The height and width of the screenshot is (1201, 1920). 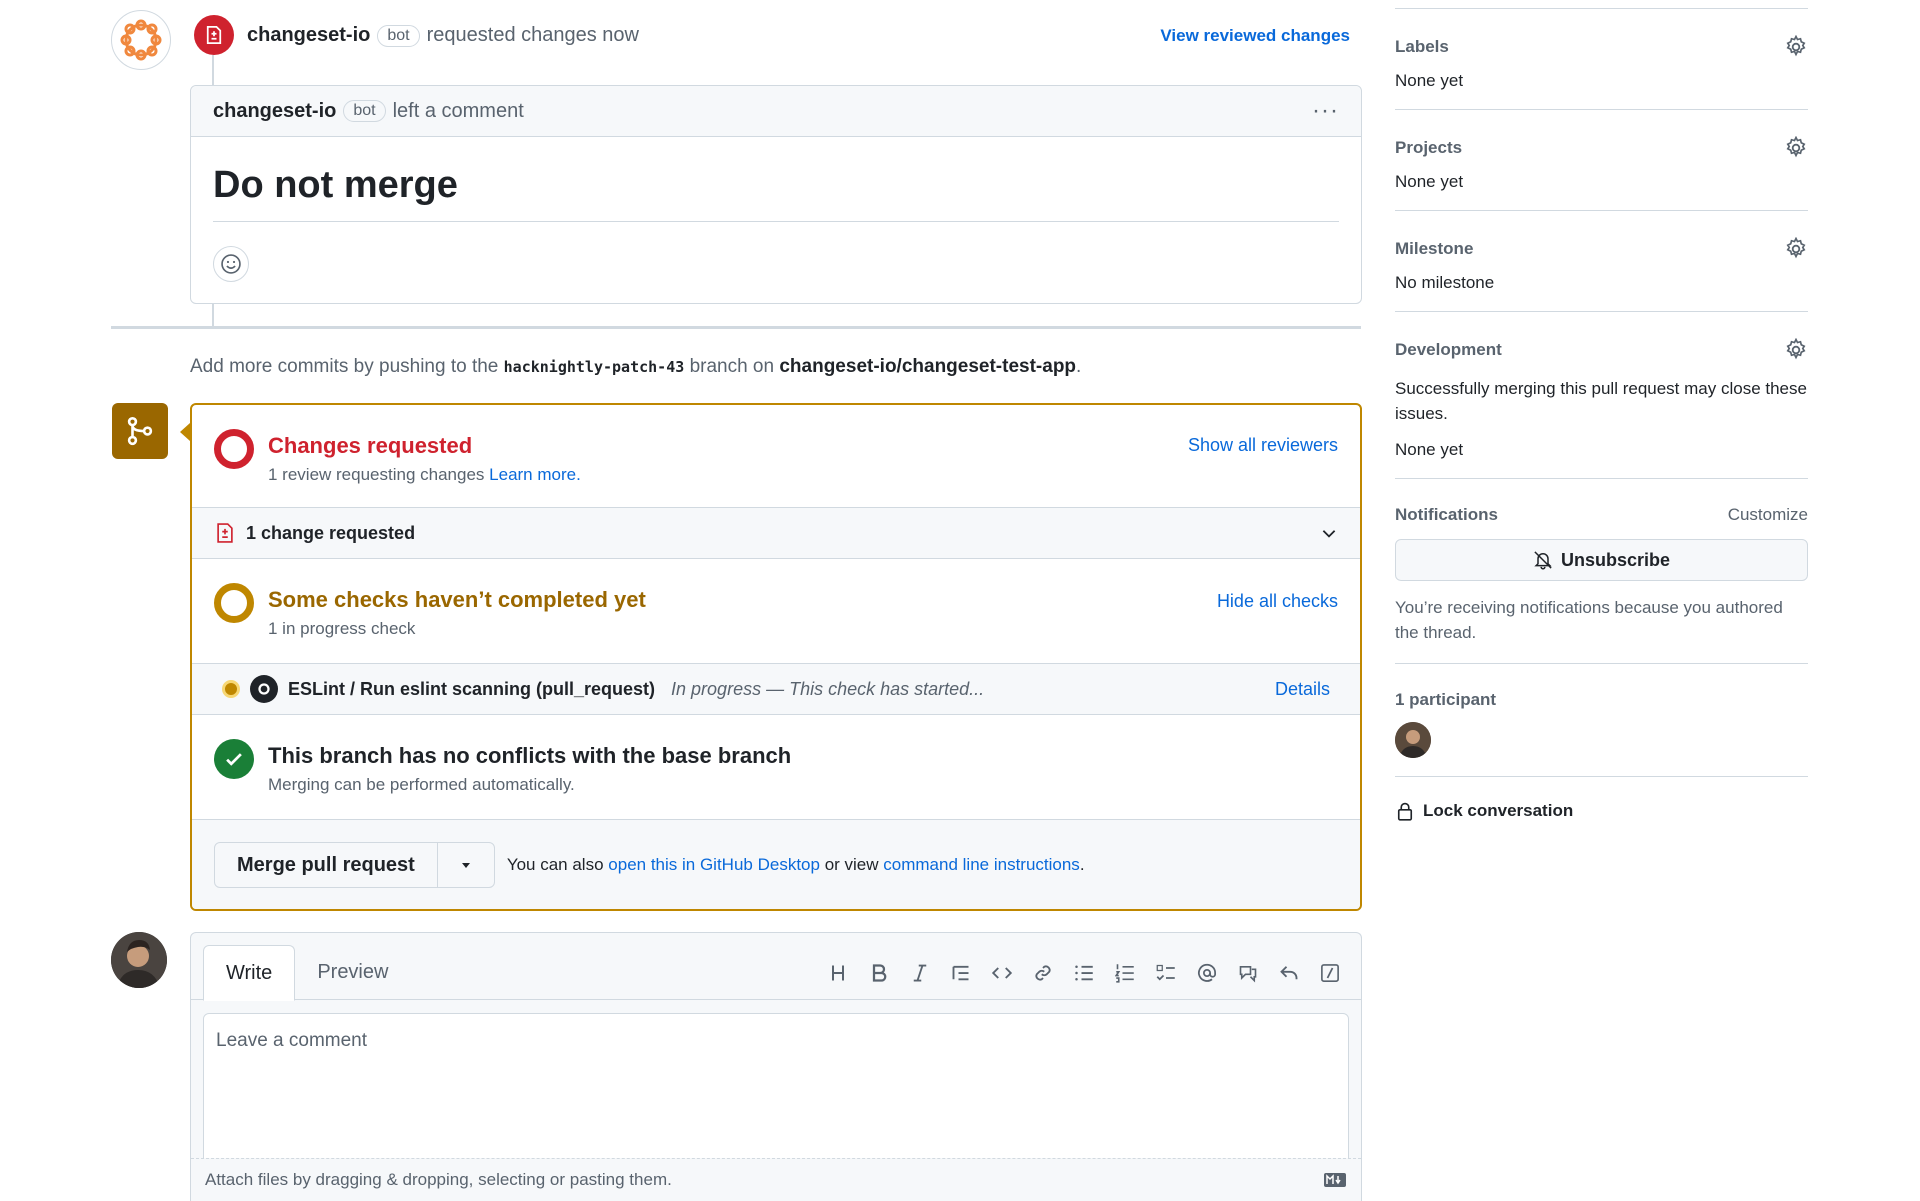 What do you see at coordinates (1329, 972) in the screenshot?
I see `slash-command-icon` at bounding box center [1329, 972].